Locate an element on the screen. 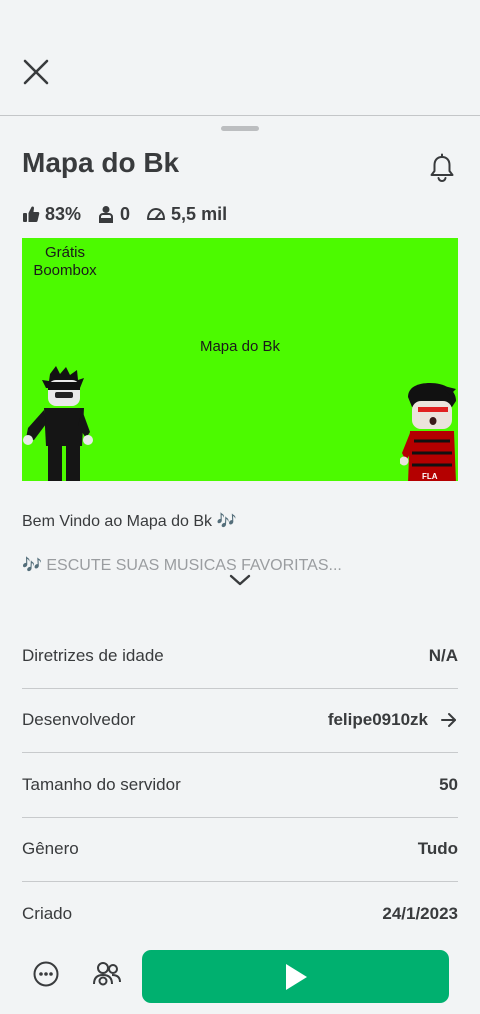  thumbs-up-icon is located at coordinates (31, 214).